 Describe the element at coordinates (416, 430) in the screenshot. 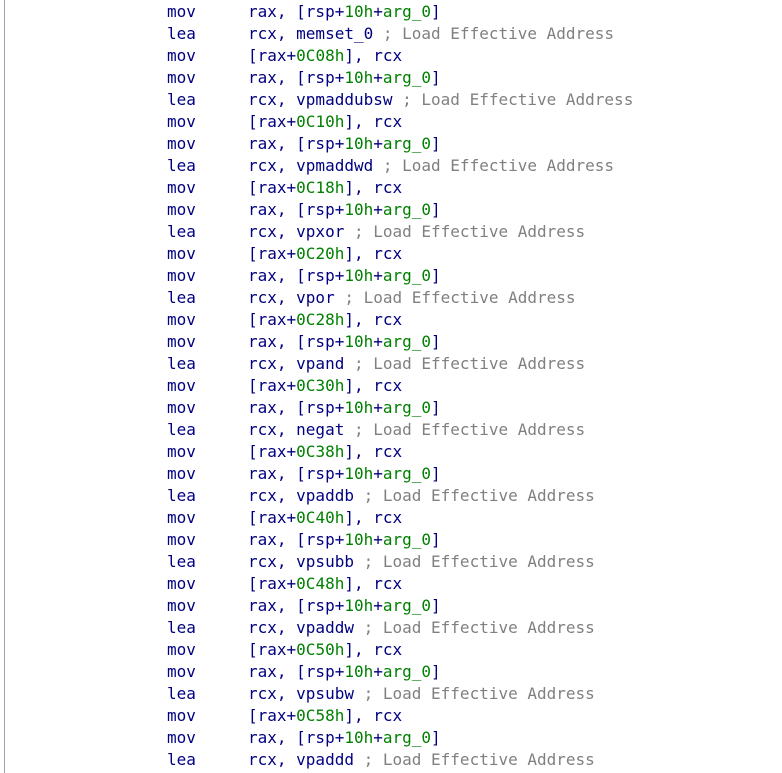

I see `instruction-operands: rcx, negat ; Load Effective Address` at that location.